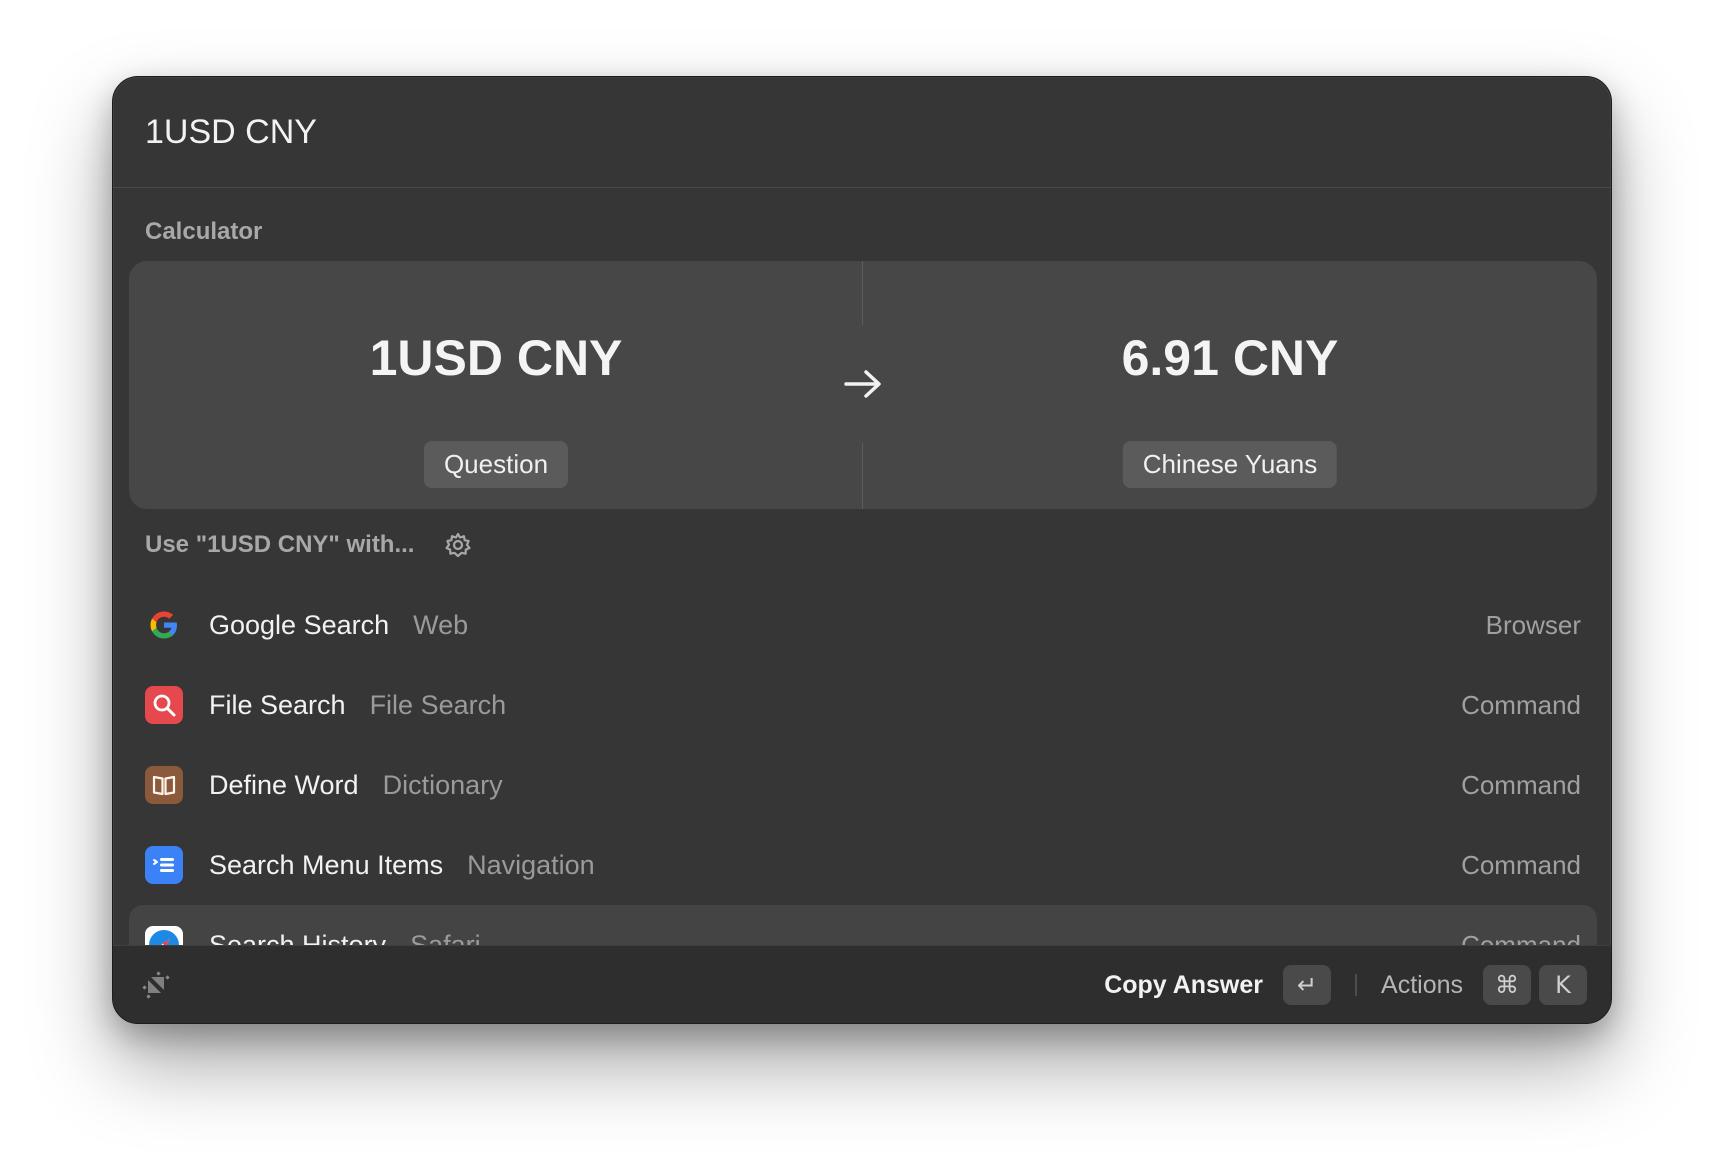  I want to click on item-subtitle: Web, so click(441, 624).